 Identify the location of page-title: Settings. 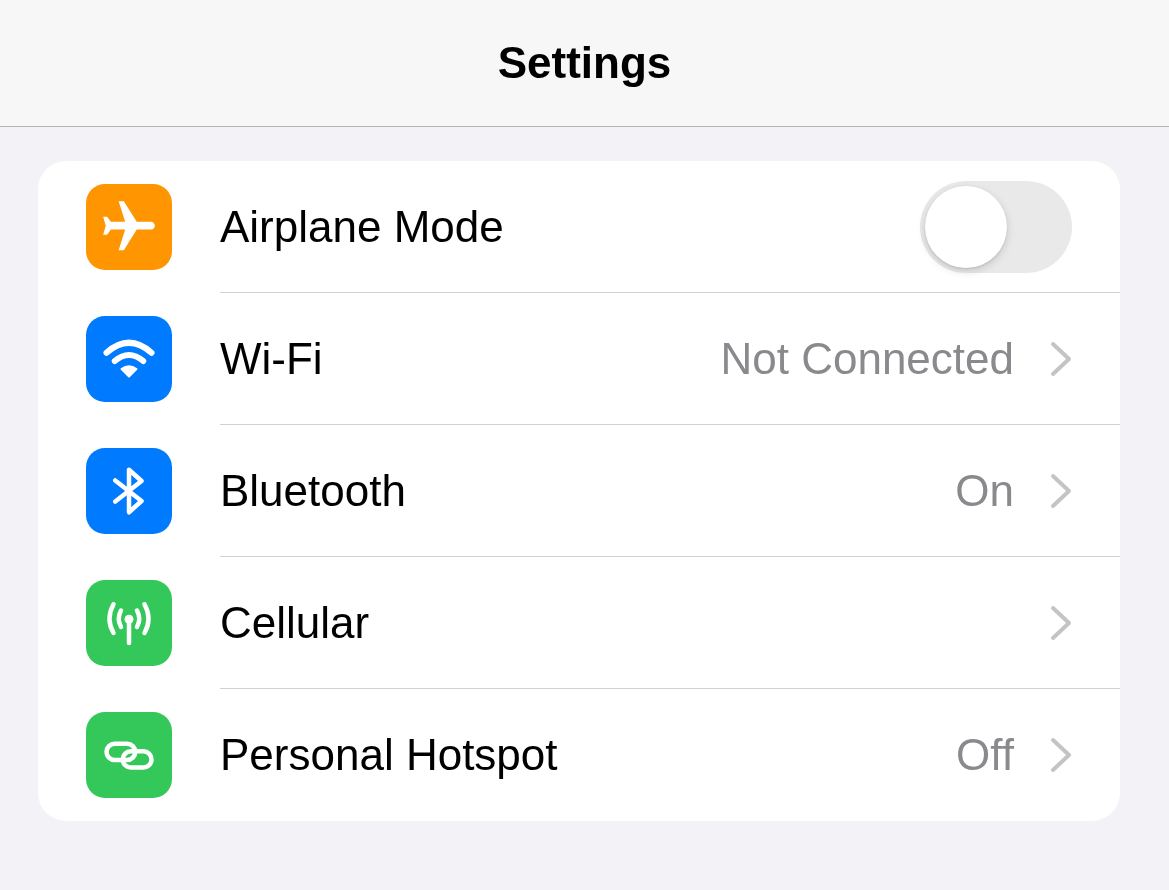
(584, 63).